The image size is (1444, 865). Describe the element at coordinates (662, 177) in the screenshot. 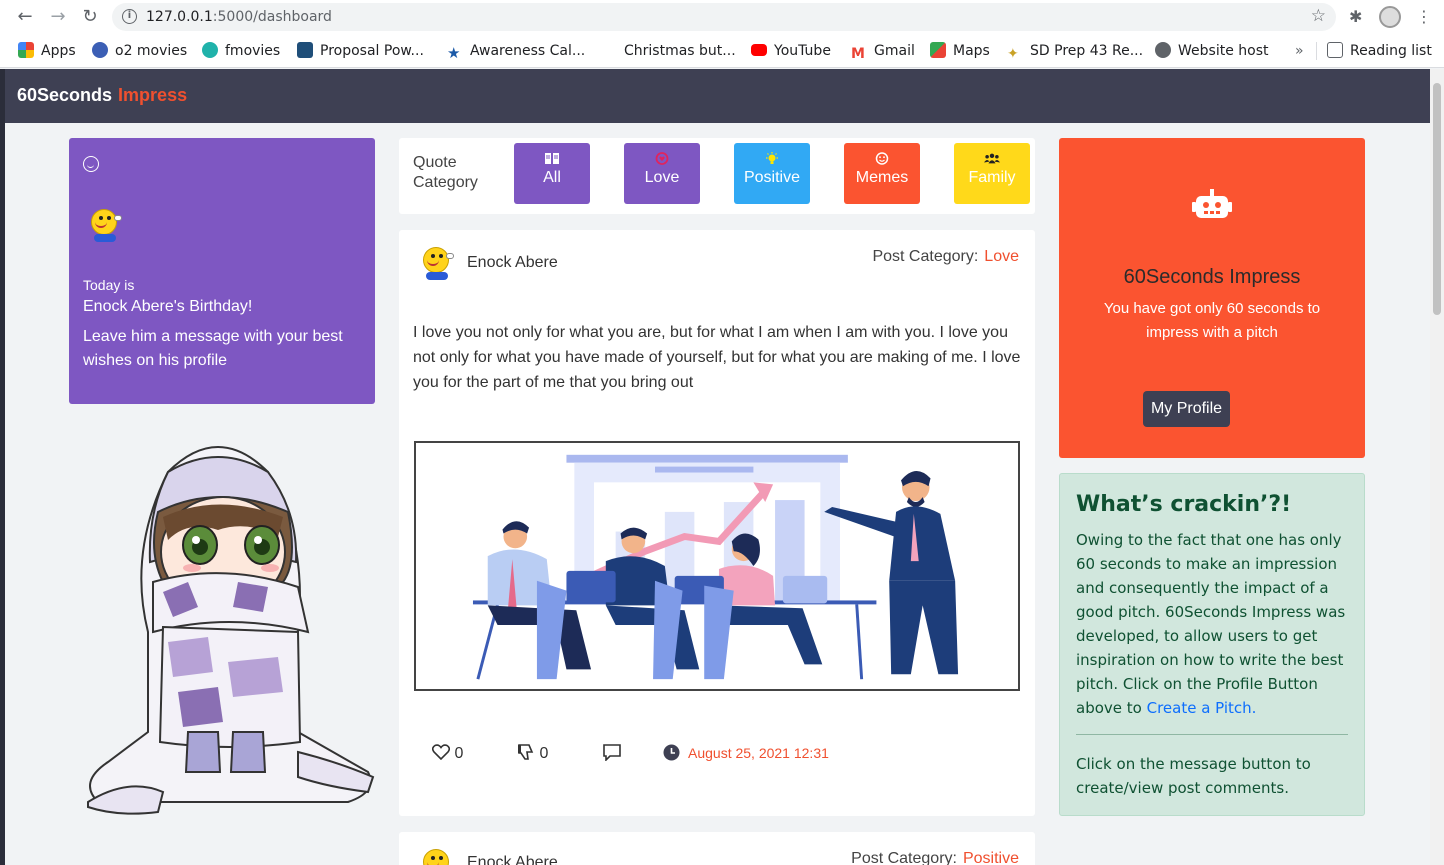

I see `category-love-label: Love` at that location.